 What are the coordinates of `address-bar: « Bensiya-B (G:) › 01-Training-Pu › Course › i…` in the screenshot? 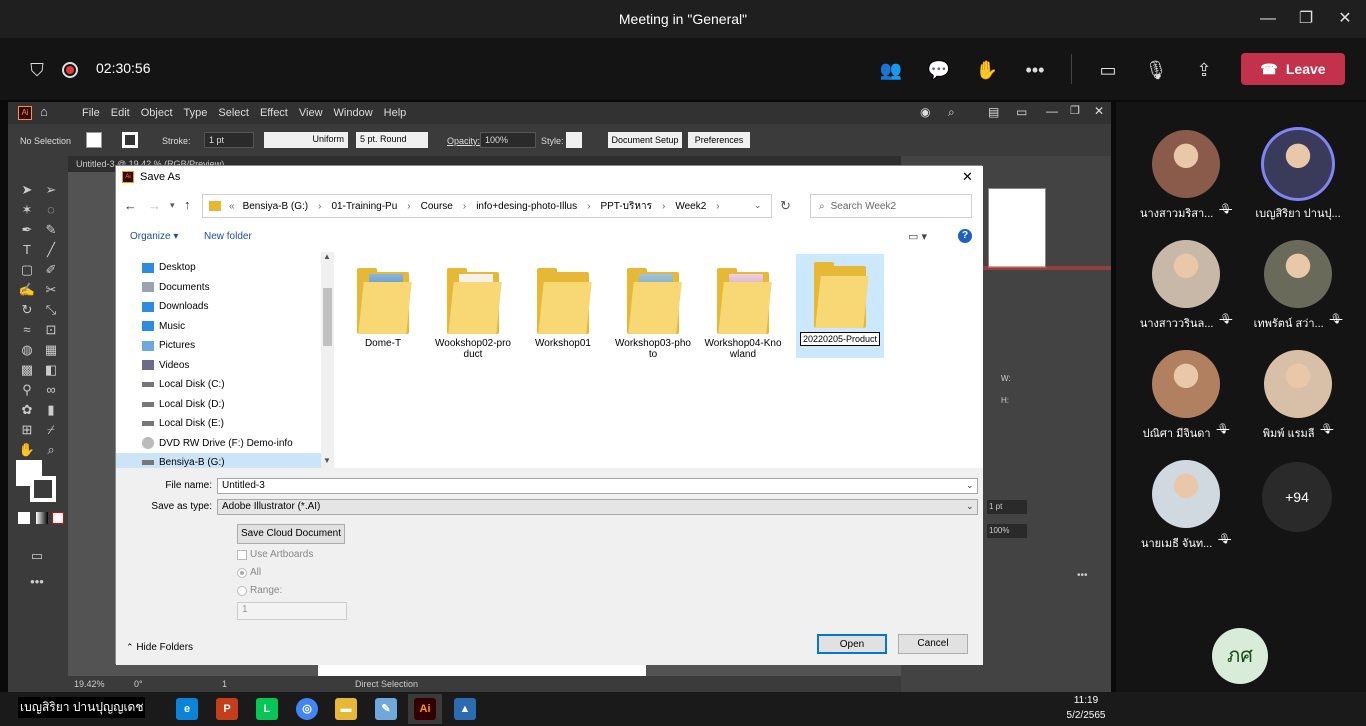 It's located at (487, 206).